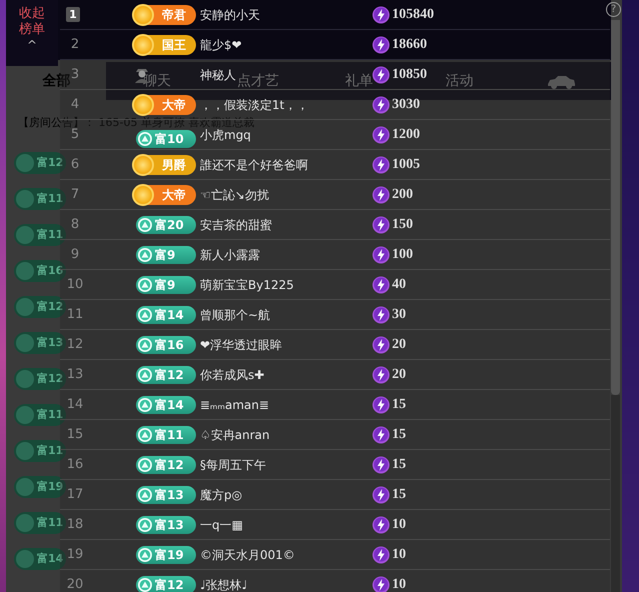  I want to click on wealth-badge: 富10, so click(166, 139).